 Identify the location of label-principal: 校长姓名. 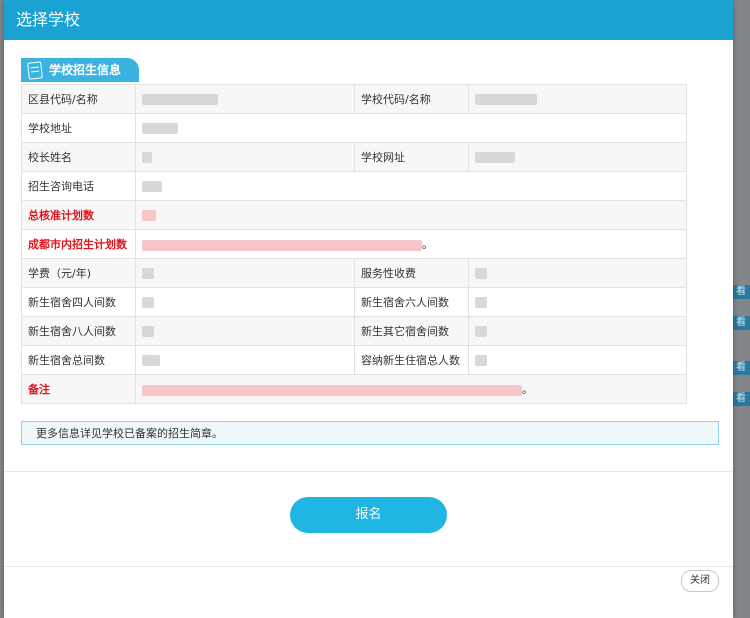
(78, 157).